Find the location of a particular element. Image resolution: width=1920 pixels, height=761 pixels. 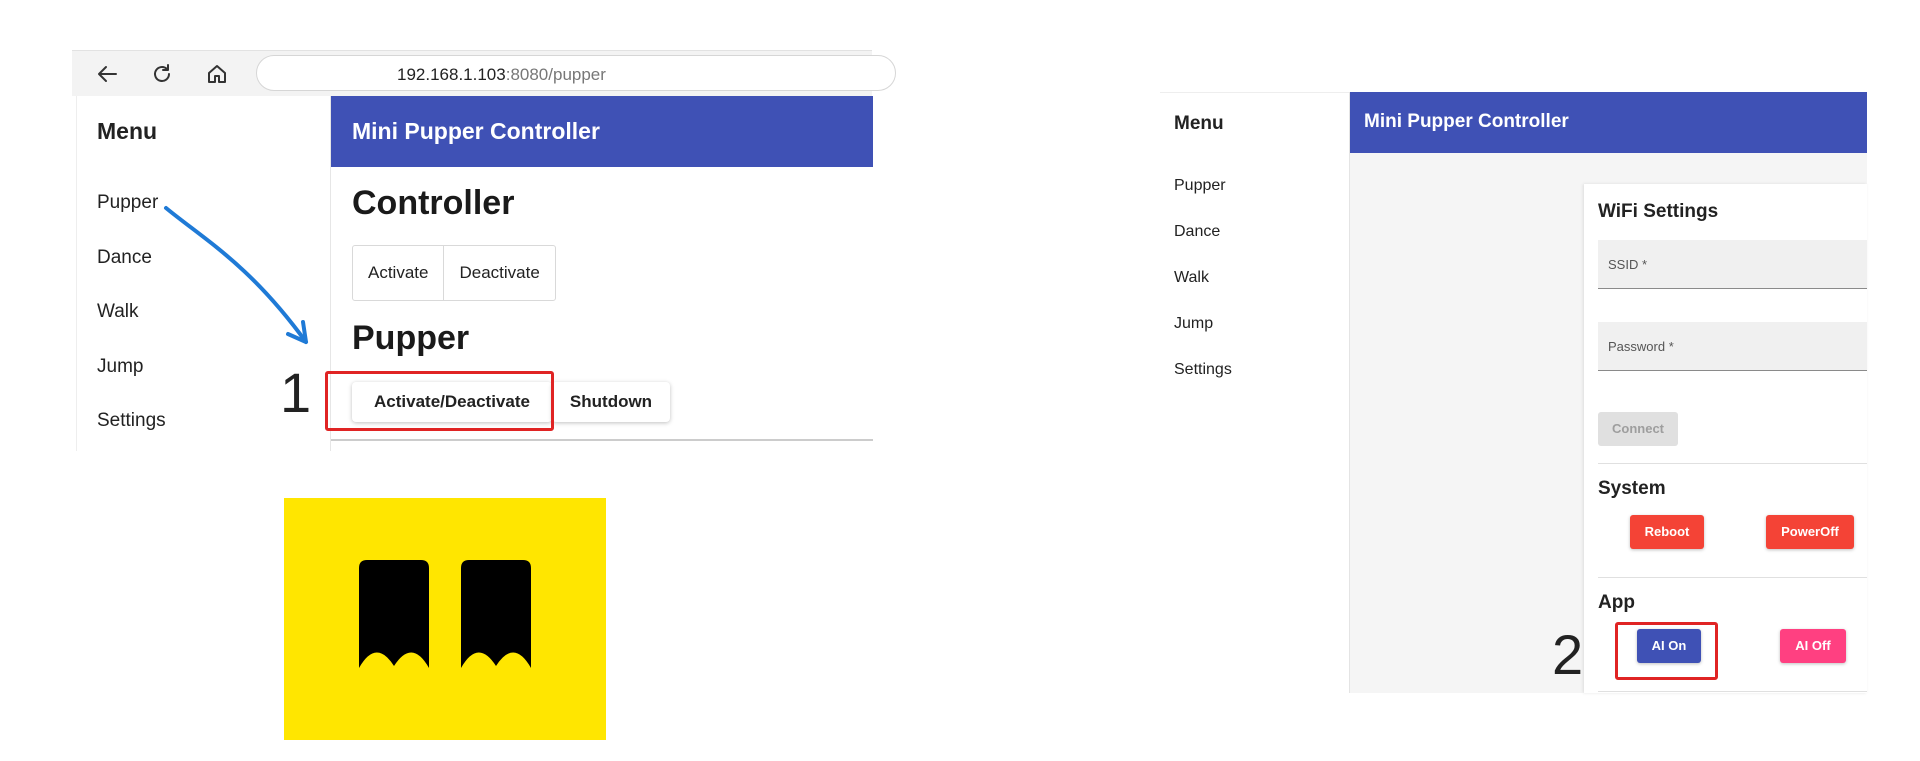

app-header: Mini Pupper Controller is located at coordinates (1608, 122).